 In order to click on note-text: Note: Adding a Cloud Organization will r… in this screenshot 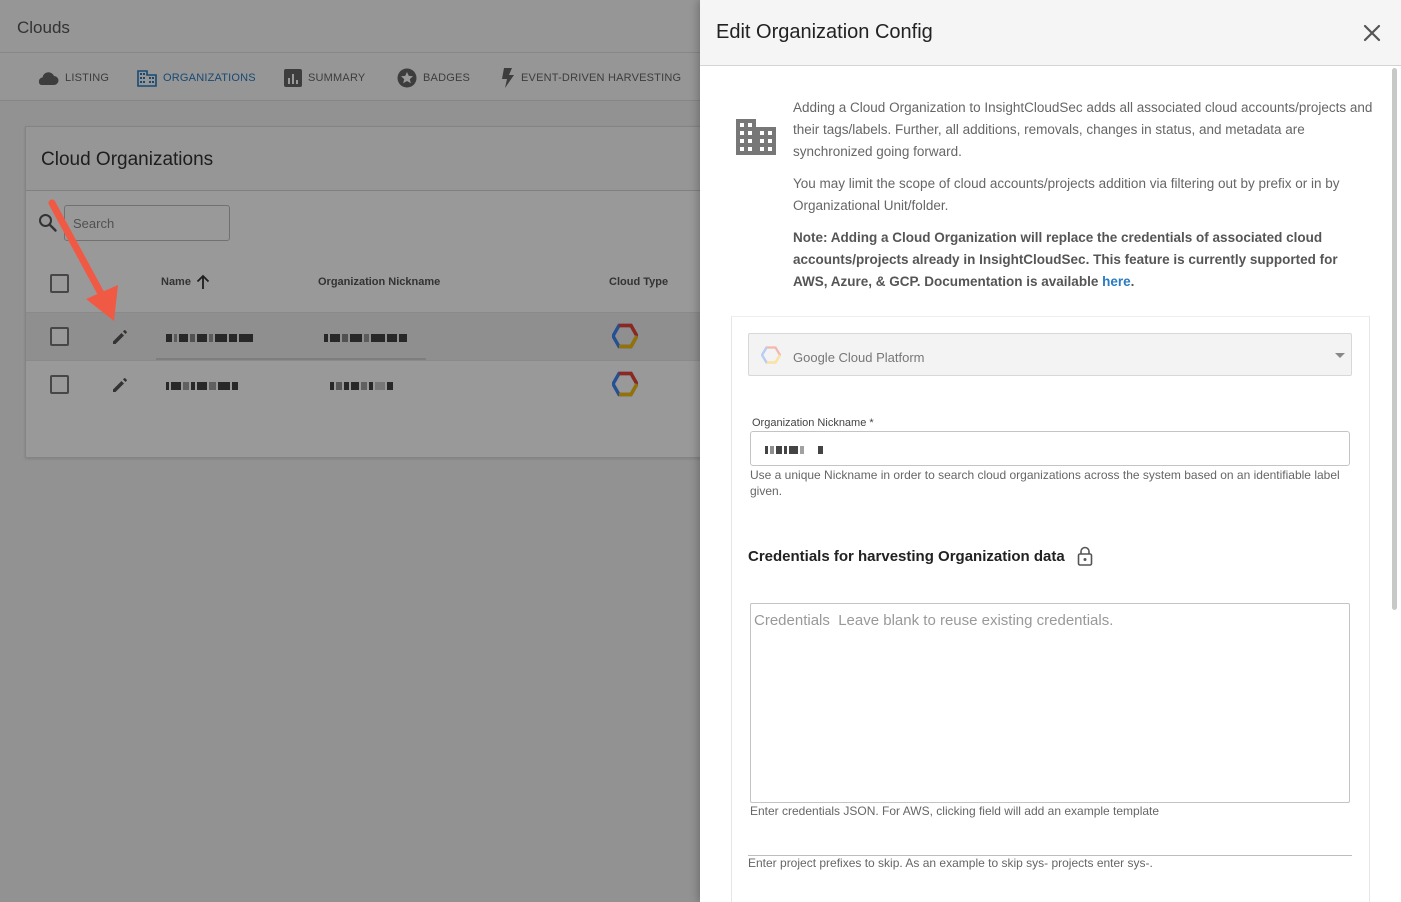, I will do `click(1065, 259)`.